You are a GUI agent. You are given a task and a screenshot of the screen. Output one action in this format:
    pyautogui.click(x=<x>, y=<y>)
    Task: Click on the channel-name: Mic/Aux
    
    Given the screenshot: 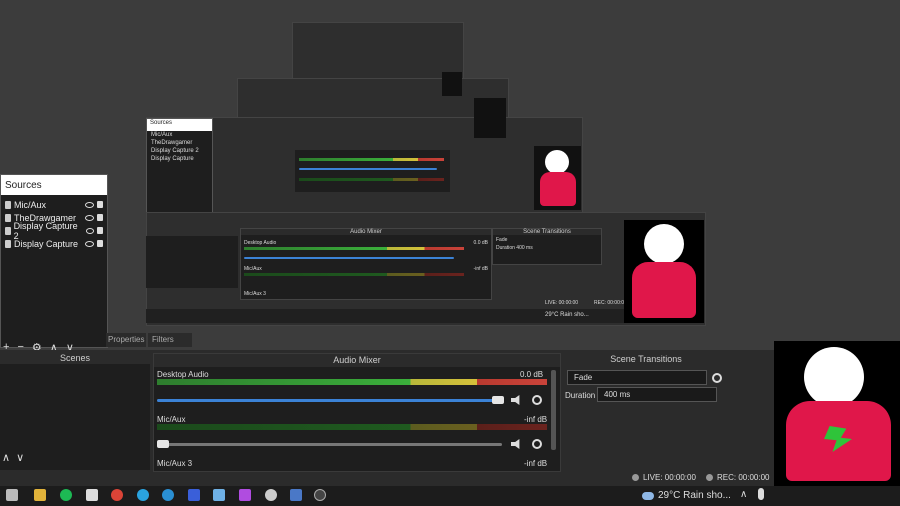 What is the action you would take?
    pyautogui.click(x=171, y=419)
    